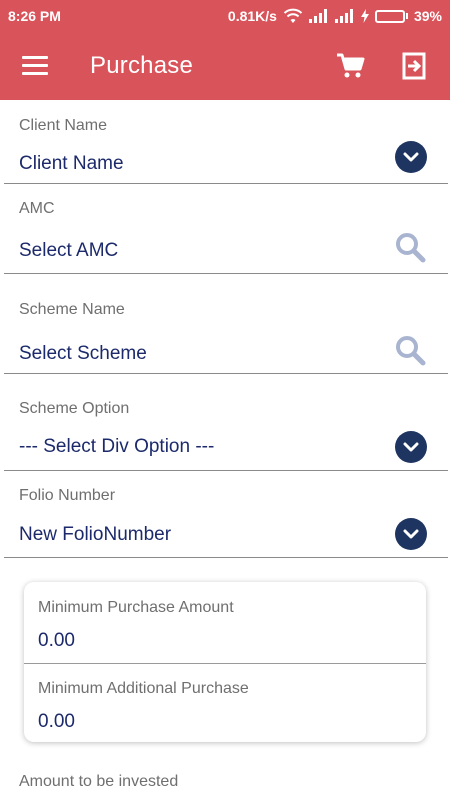 This screenshot has width=450, height=800. I want to click on wifi-icon, so click(293, 16).